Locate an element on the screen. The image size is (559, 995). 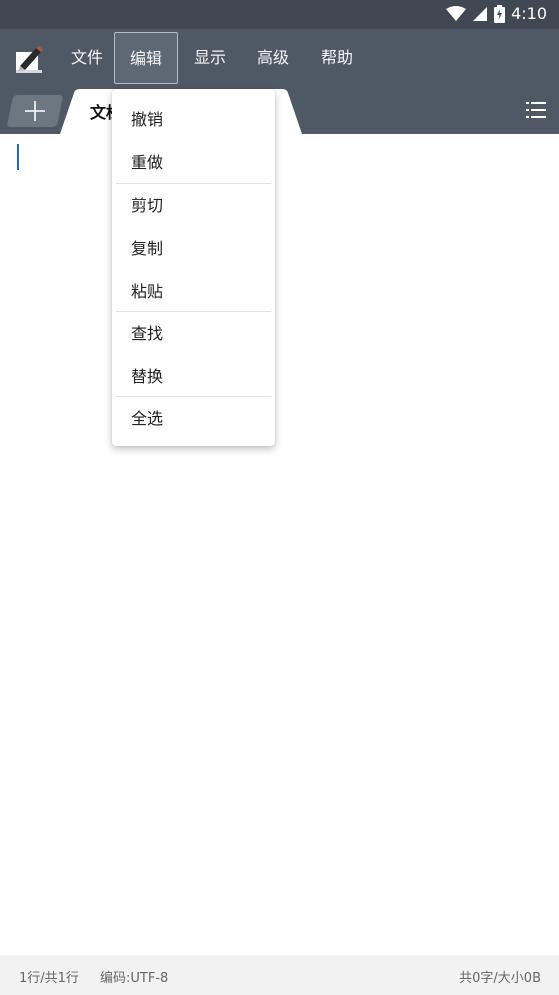
wifi-icon is located at coordinates (456, 13).